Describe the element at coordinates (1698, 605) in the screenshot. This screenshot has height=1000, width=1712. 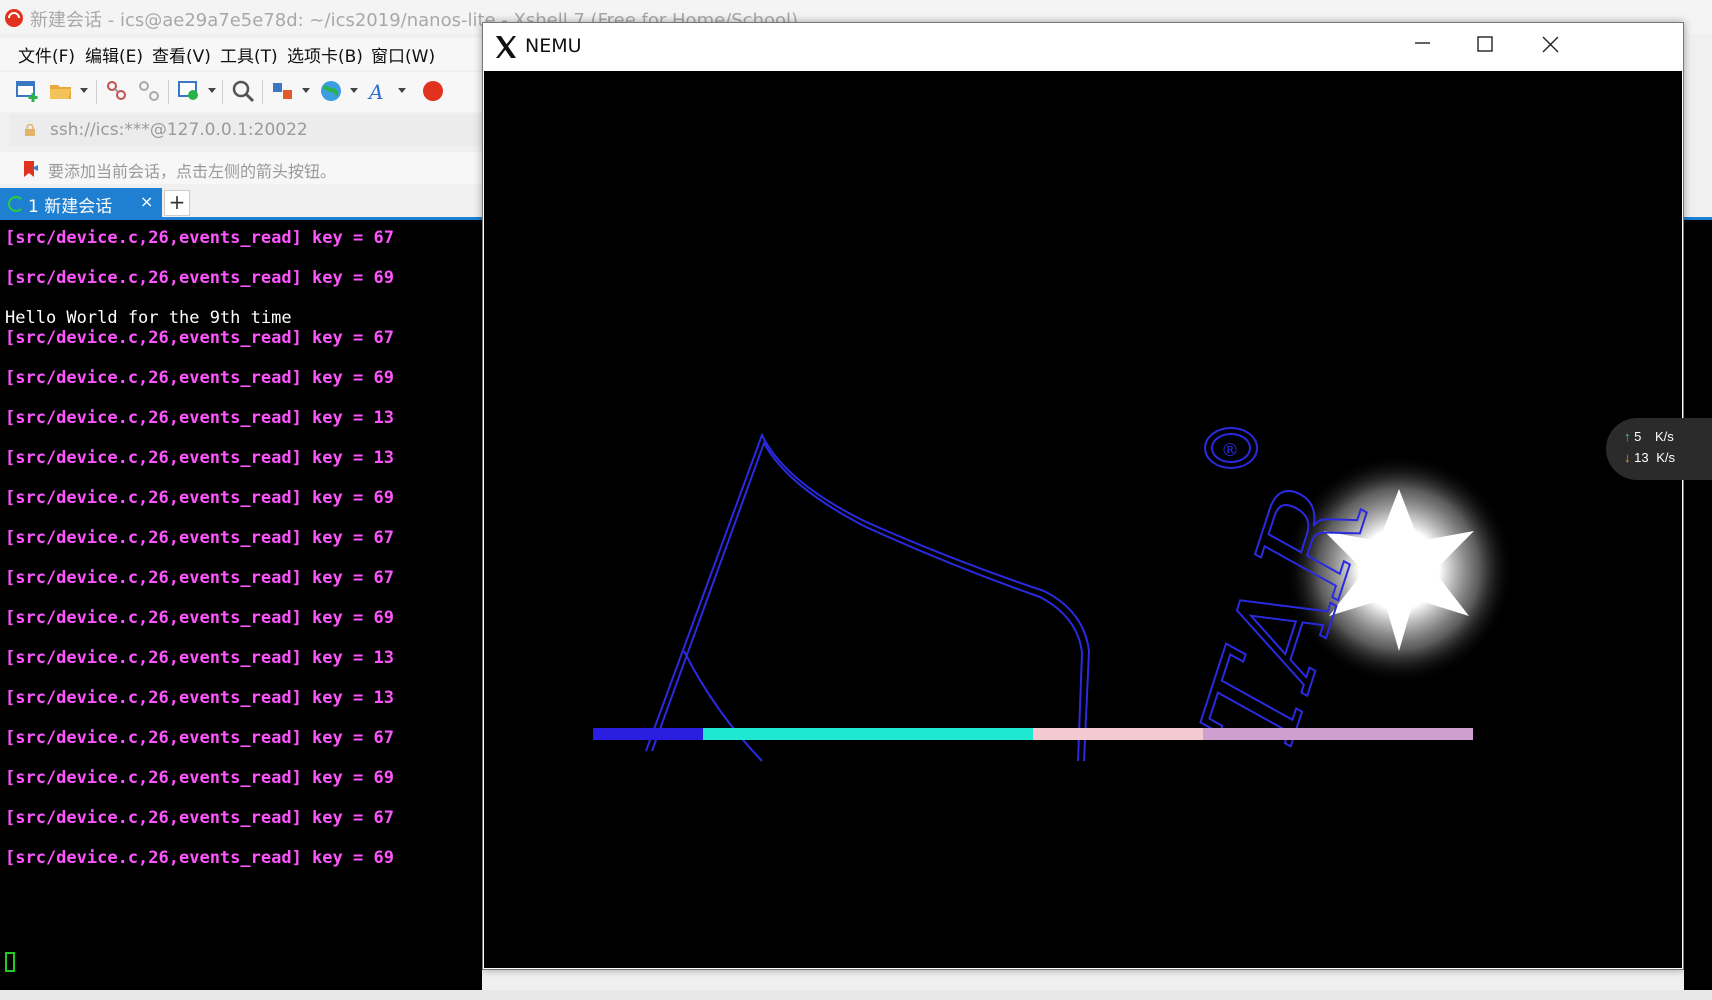
I see `terminal-right-edge` at that location.